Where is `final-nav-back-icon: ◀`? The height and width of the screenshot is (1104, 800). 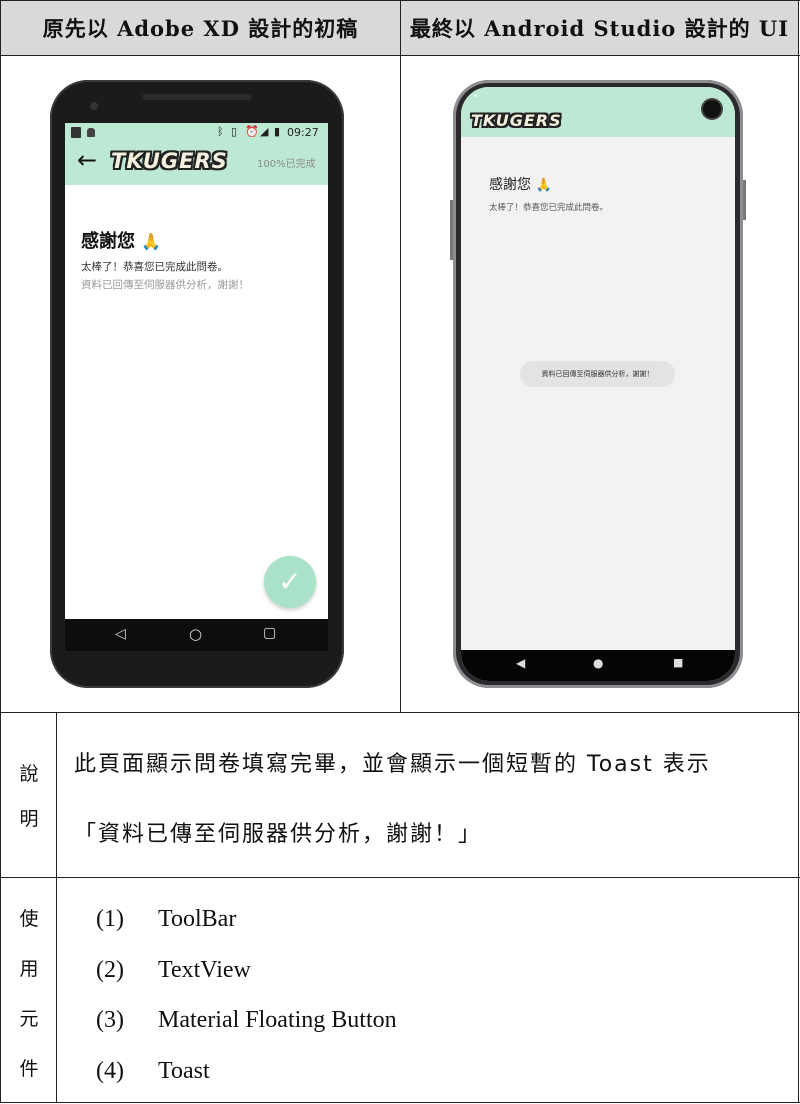
final-nav-back-icon: ◀ is located at coordinates (520, 663).